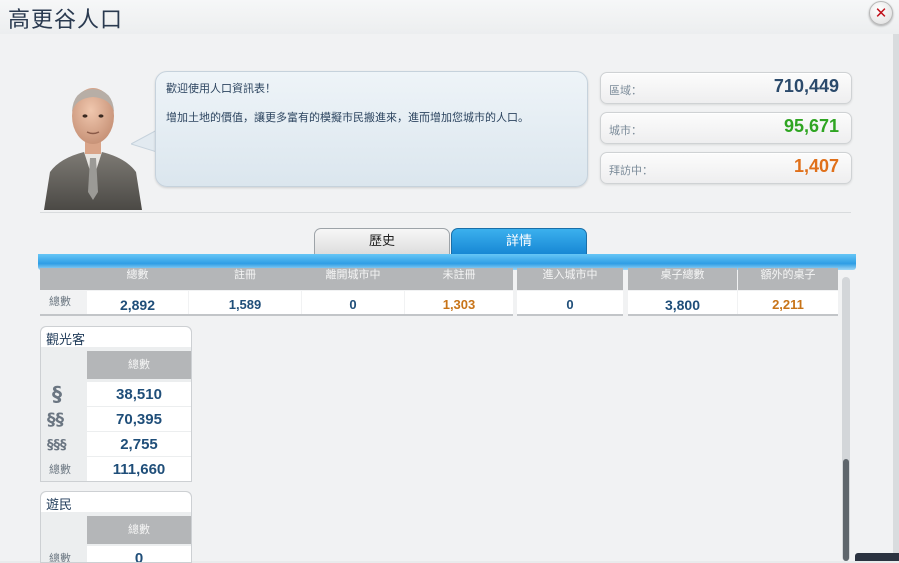 Image resolution: width=899 pixels, height=563 pixels. I want to click on tourists-title: 觀光客, so click(66, 340).